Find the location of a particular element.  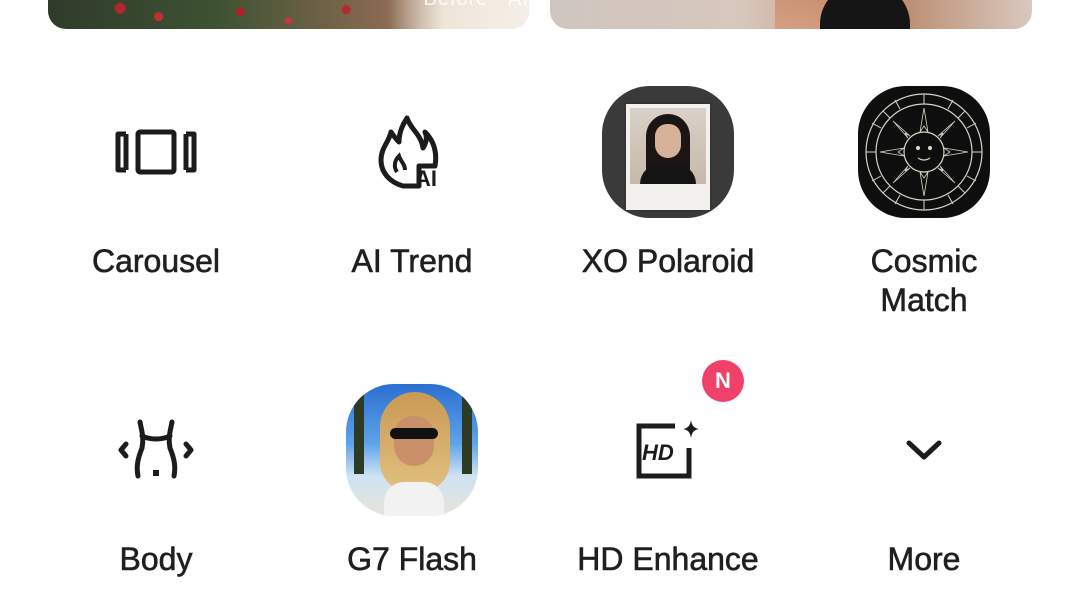

portrait-top is located at coordinates (414, 499).